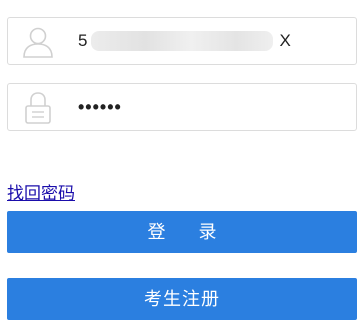 Image resolution: width=360 pixels, height=331 pixels. I want to click on lock-icon, so click(38, 108).